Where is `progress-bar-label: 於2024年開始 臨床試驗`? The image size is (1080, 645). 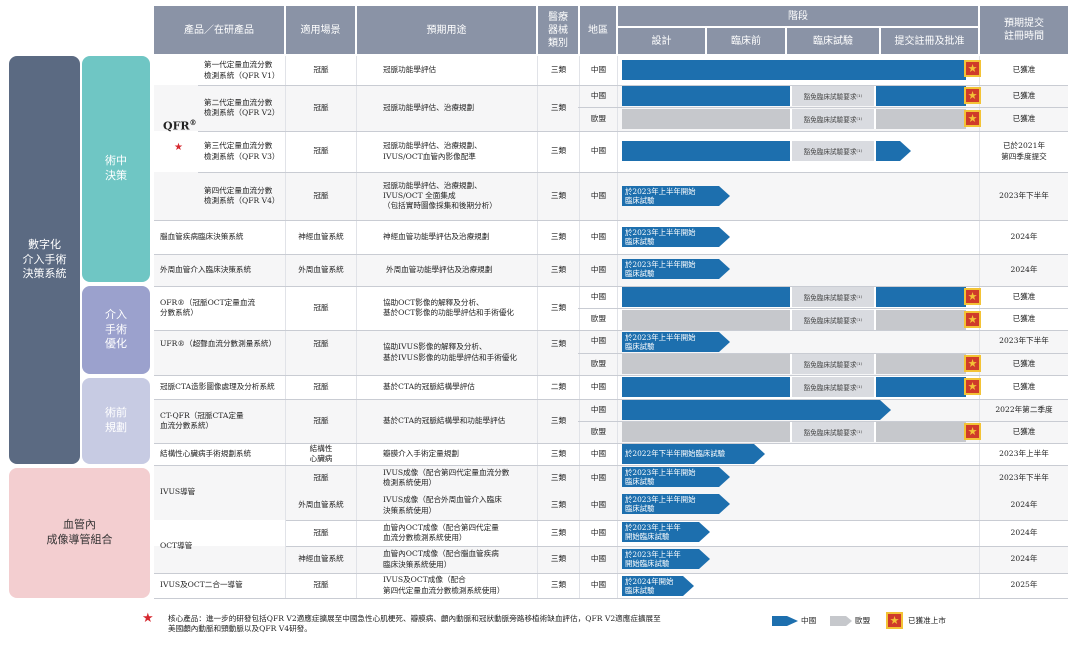
progress-bar-label: 於2024年開始 臨床試驗 is located at coordinates (649, 585).